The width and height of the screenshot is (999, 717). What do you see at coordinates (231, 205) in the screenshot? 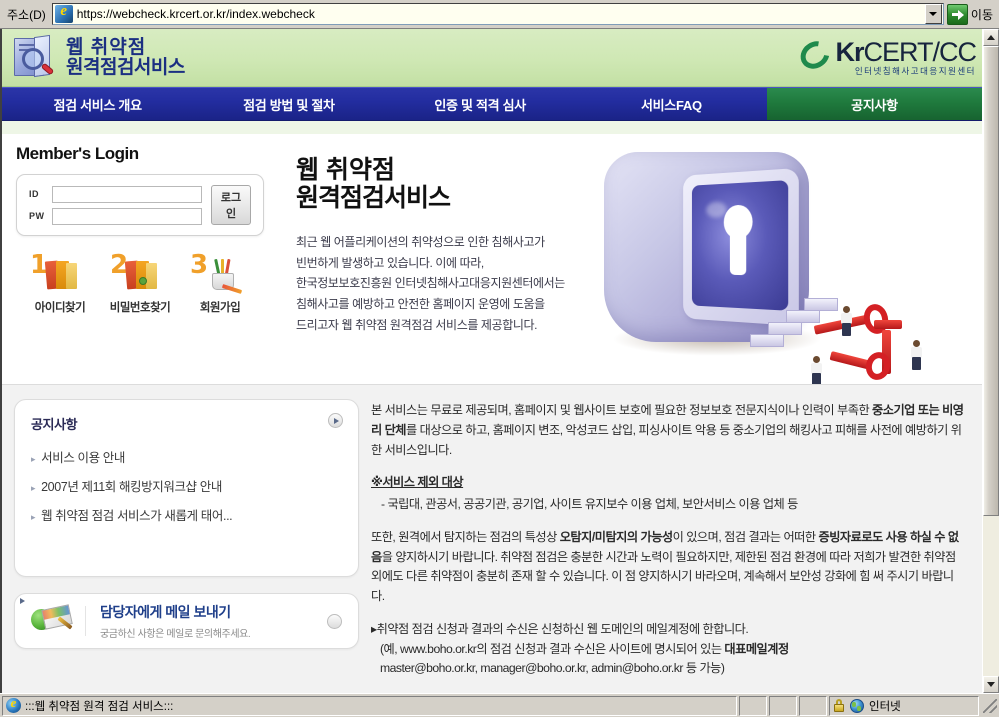
I see `login-button: 로그인` at bounding box center [231, 205].